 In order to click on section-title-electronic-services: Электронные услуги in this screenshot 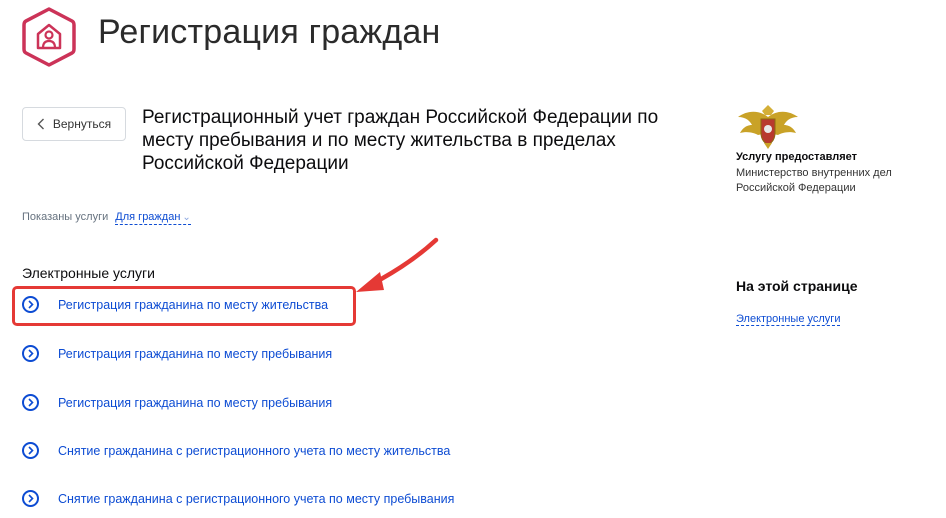, I will do `click(88, 273)`.